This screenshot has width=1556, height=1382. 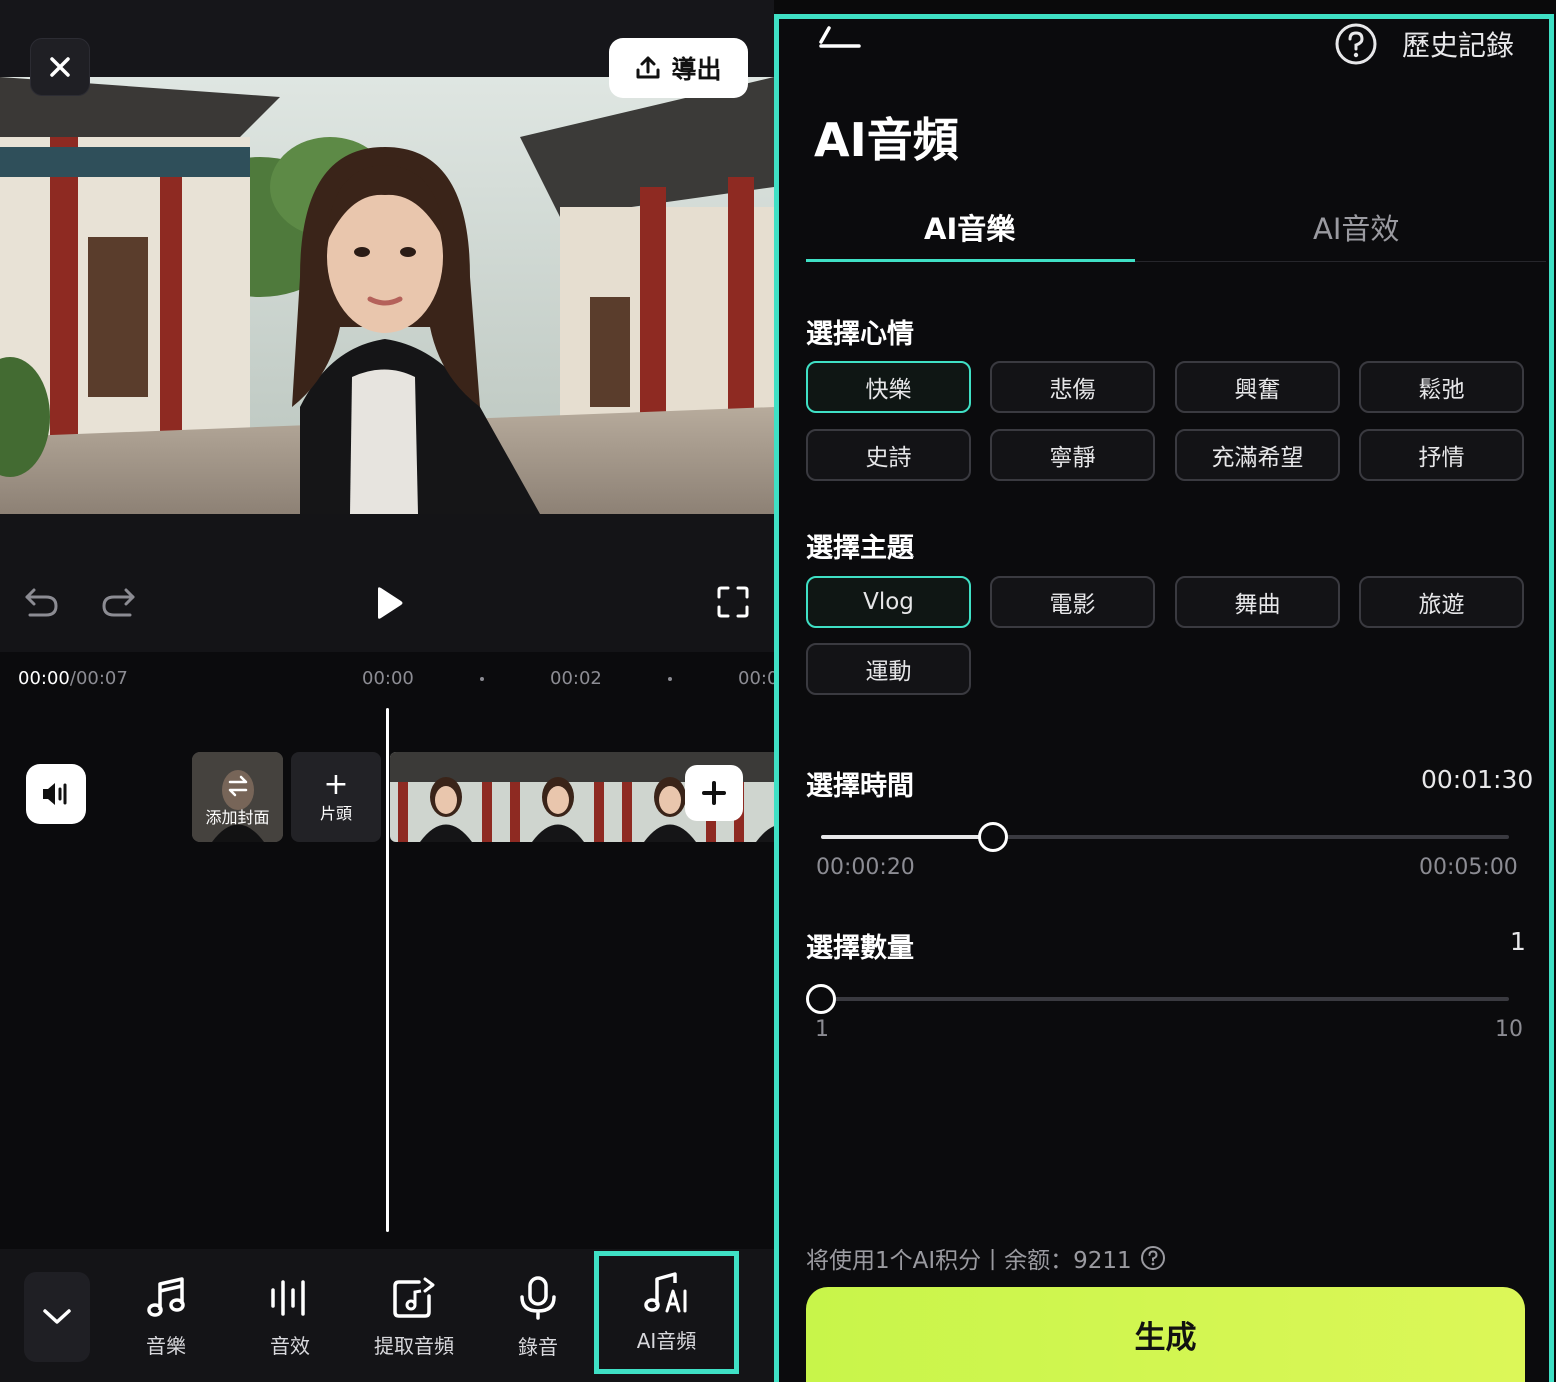 What do you see at coordinates (1072, 455) in the screenshot?
I see `mood-chip: 寧靜` at bounding box center [1072, 455].